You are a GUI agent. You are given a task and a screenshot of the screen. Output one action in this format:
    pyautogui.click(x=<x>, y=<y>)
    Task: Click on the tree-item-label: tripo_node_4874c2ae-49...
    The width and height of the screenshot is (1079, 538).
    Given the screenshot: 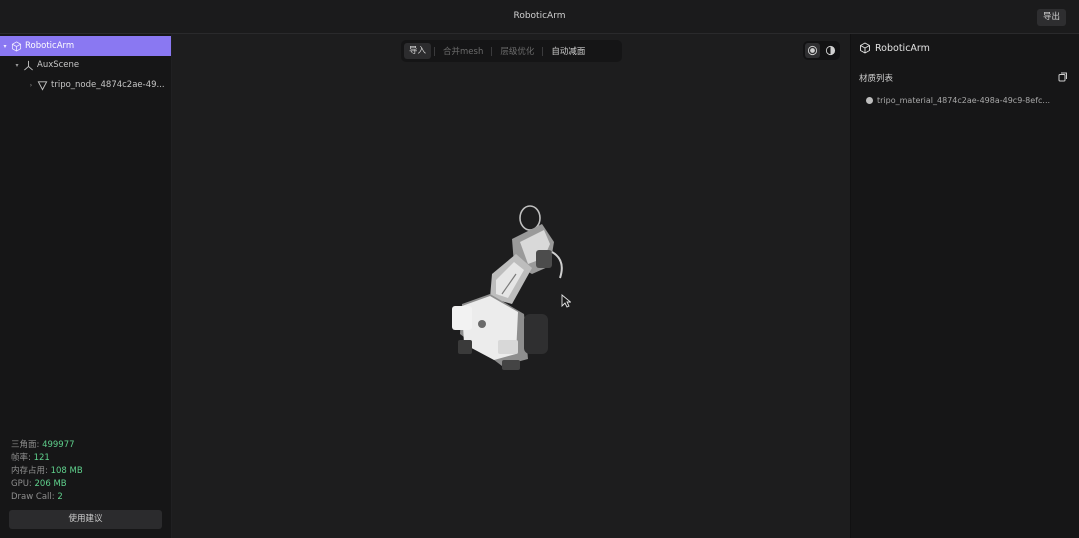 What is the action you would take?
    pyautogui.click(x=108, y=85)
    